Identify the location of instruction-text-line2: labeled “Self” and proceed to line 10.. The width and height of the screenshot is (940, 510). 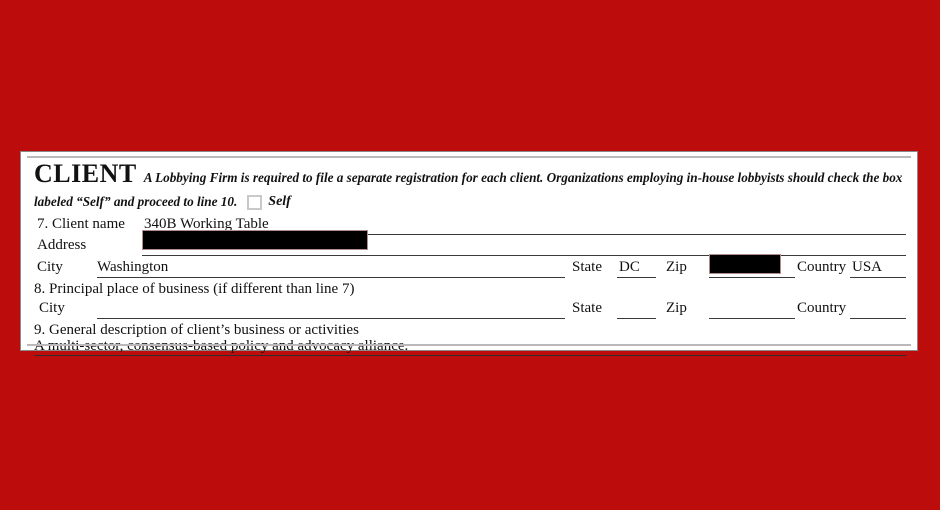
(136, 201).